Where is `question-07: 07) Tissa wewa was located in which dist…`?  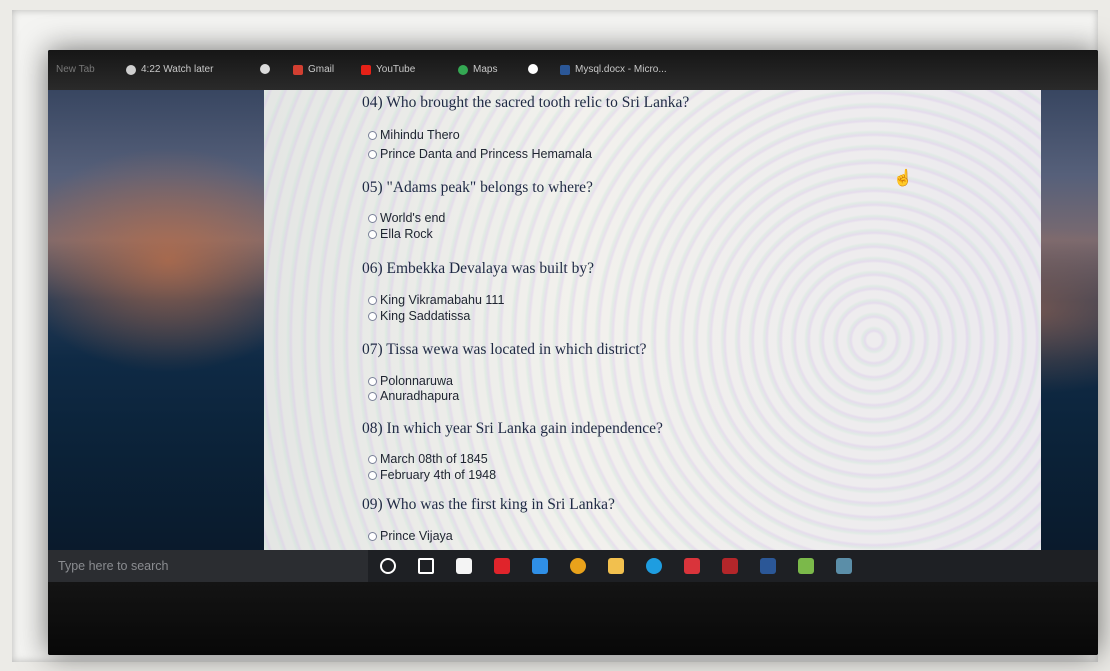
question-07: 07) Tissa wewa was located in which dist… is located at coordinates (504, 349).